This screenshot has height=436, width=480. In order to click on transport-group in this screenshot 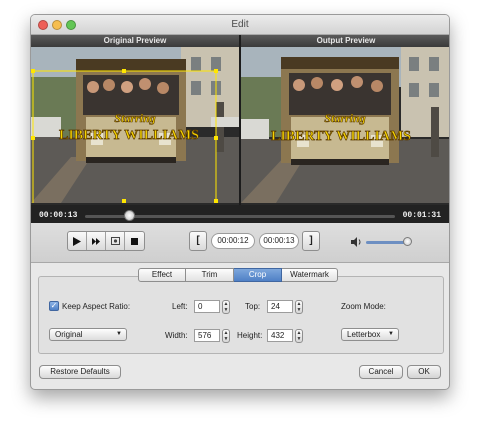, I will do `click(106, 241)`.